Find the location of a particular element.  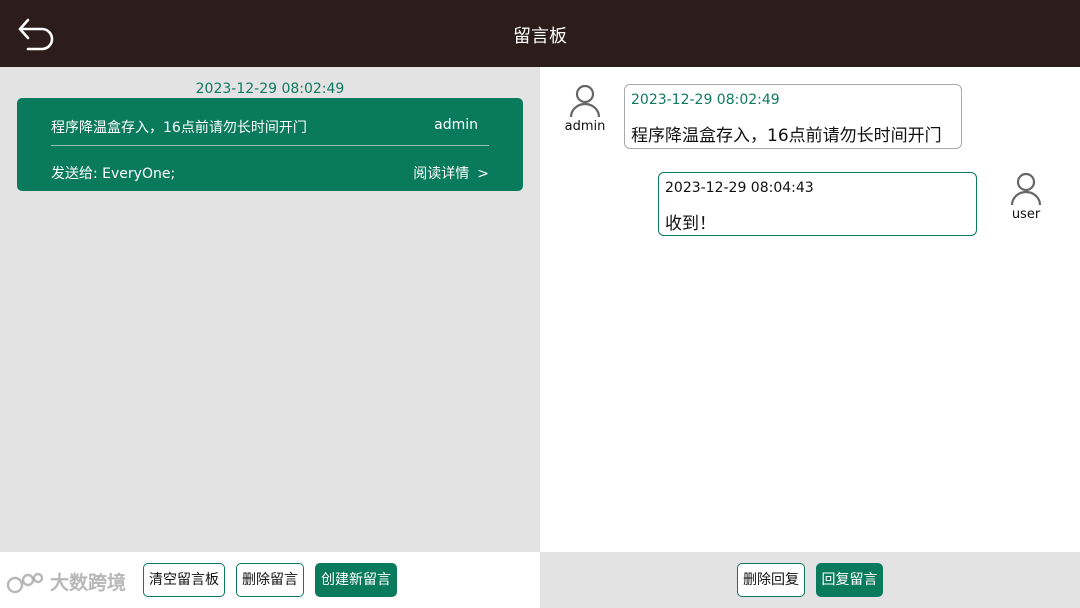

message-author: admin is located at coordinates (456, 125).